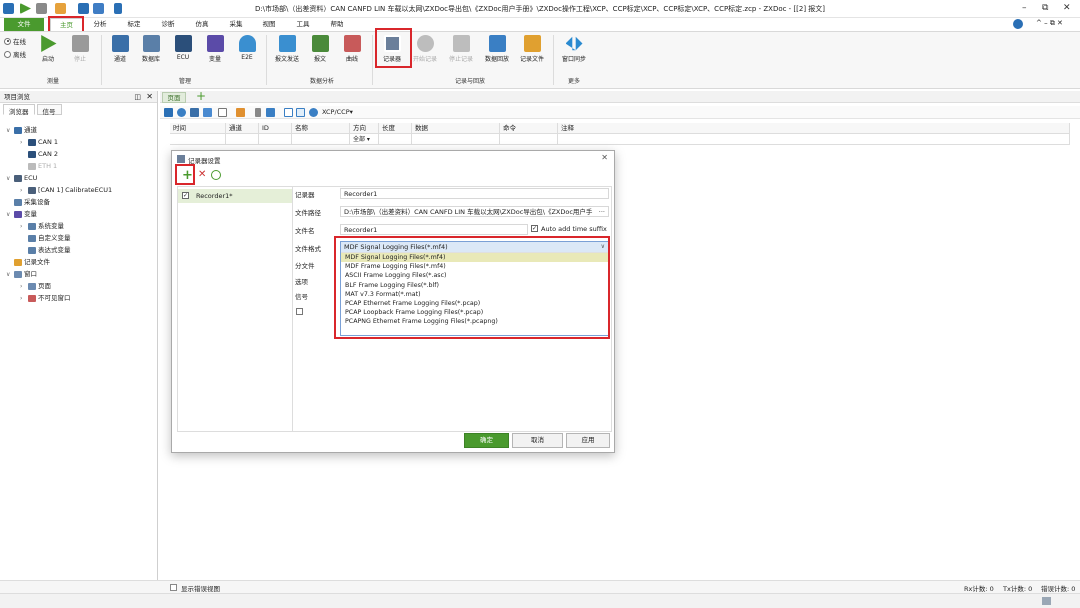 This screenshot has width=1080, height=608. Describe the element at coordinates (45, 298) in the screenshot. I see `tree-item-hidden-window: › 不可见窗口` at that location.